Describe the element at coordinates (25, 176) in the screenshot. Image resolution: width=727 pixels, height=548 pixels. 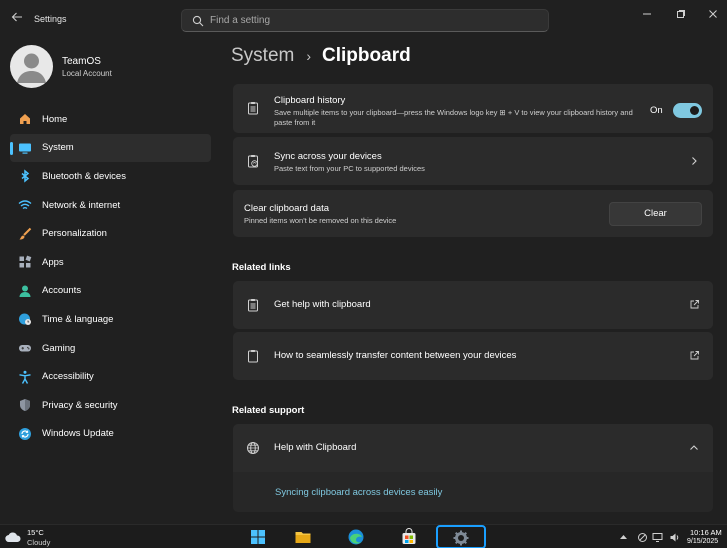
I see `bluetooth-icon` at that location.